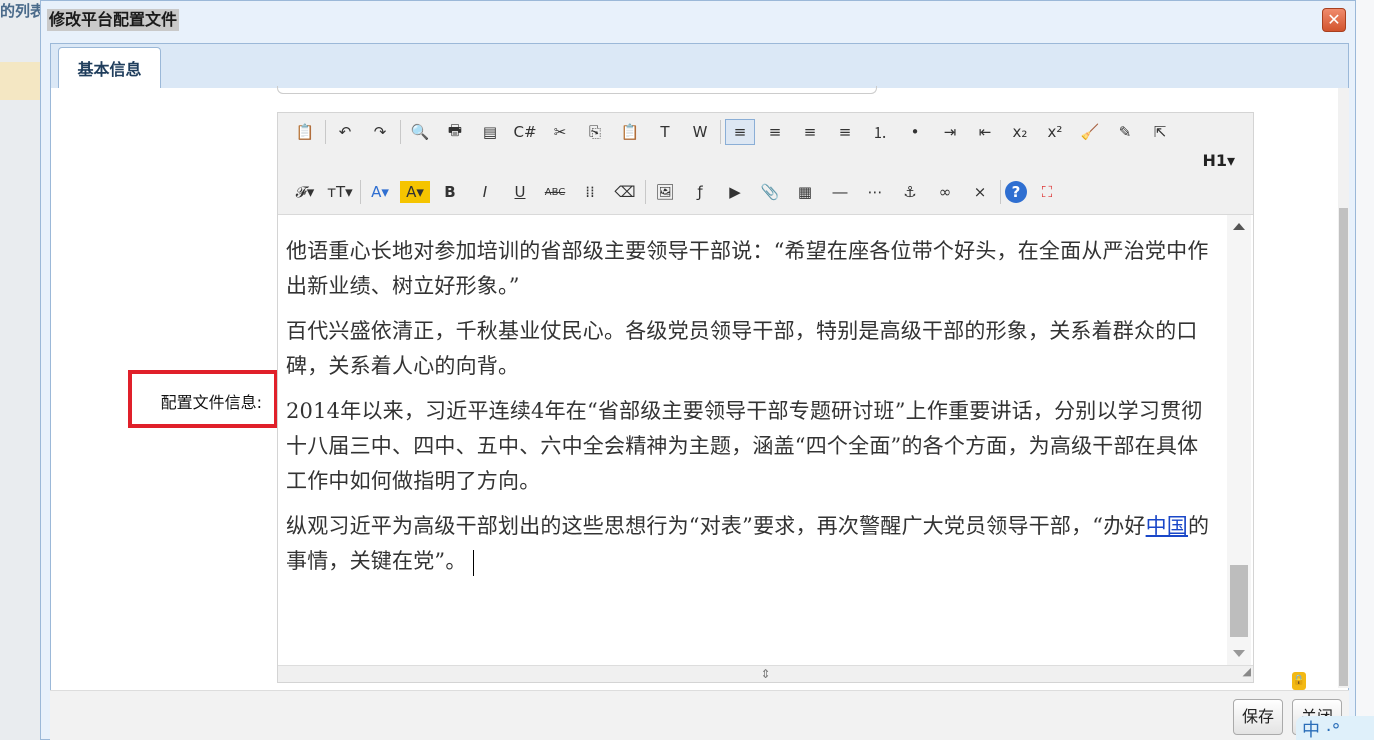 The width and height of the screenshot is (1374, 740). I want to click on cut-icon: ✂, so click(560, 132).